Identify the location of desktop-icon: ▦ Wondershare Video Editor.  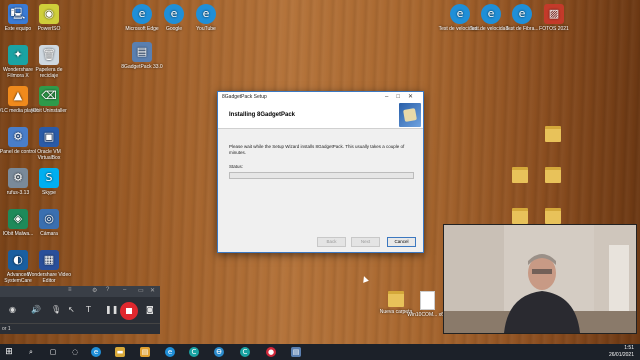
(49, 267).